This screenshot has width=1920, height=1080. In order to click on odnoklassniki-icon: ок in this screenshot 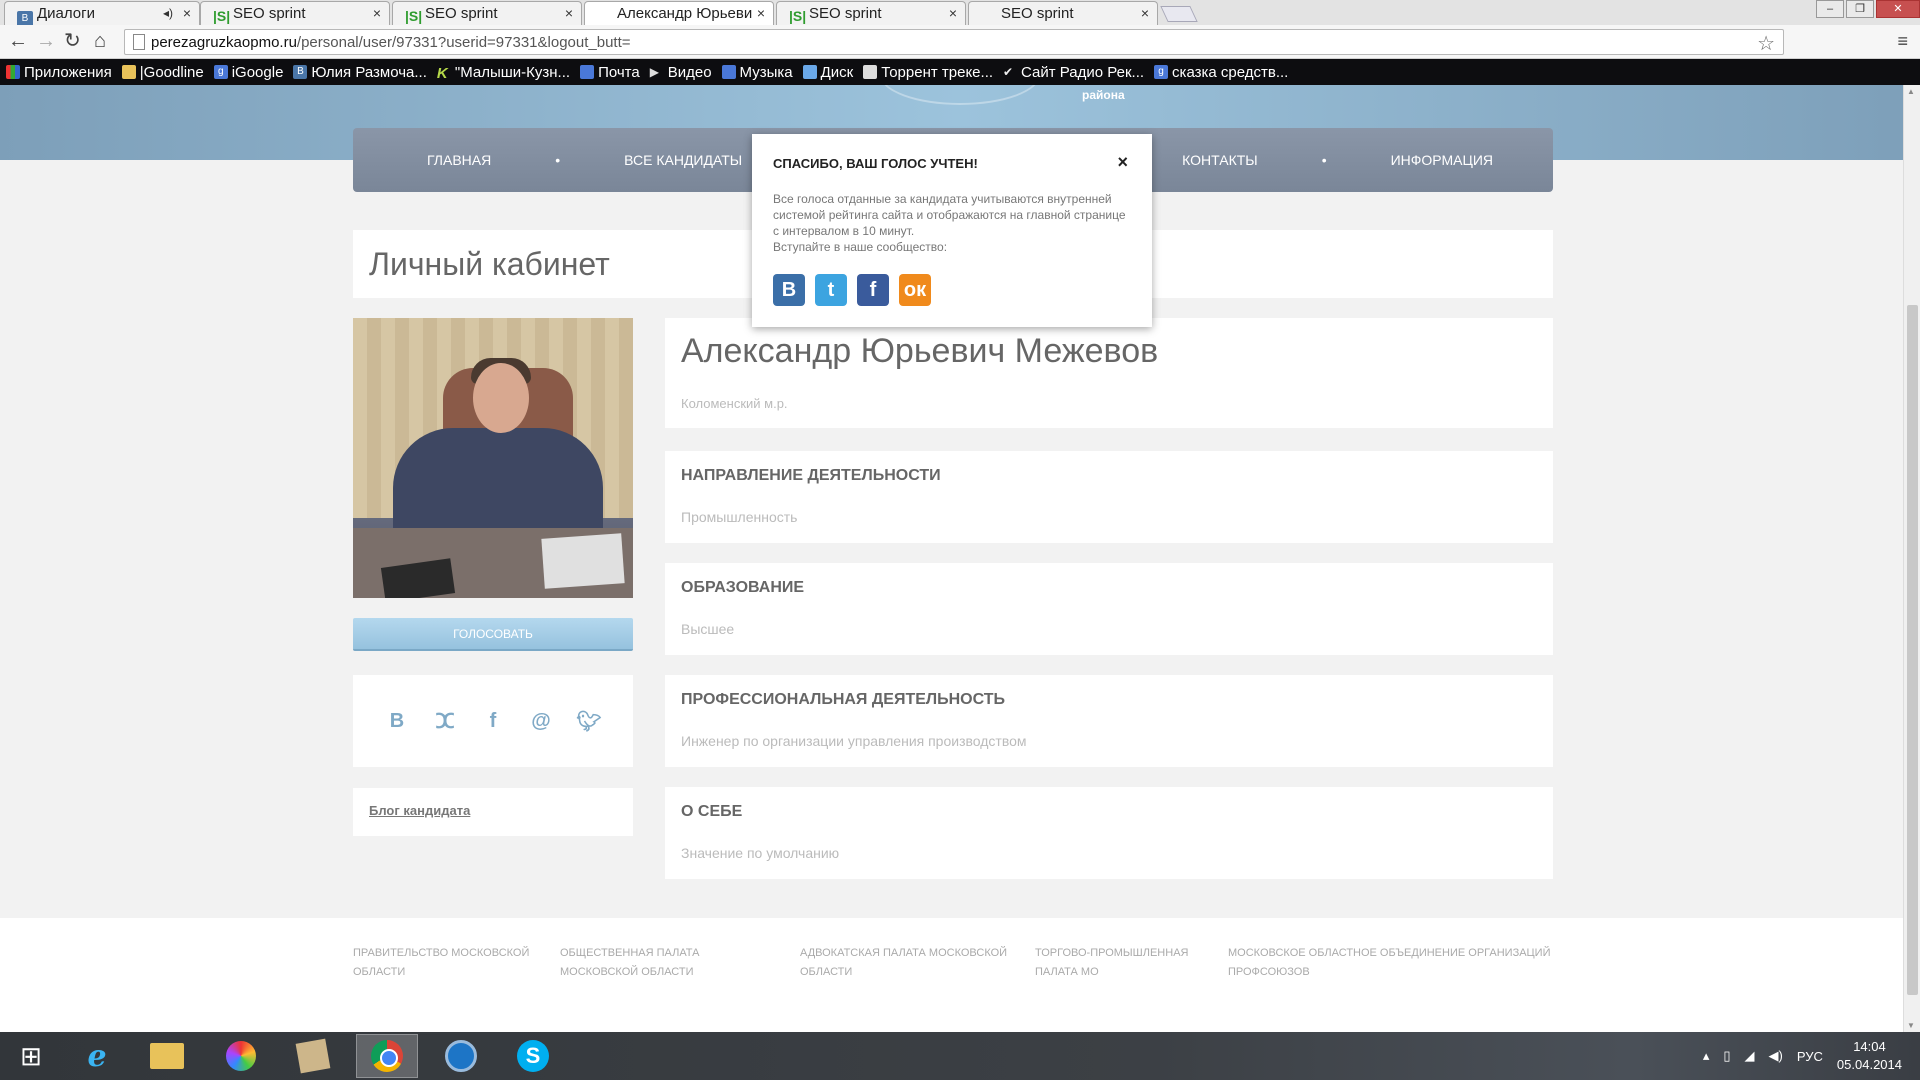, I will do `click(915, 290)`.